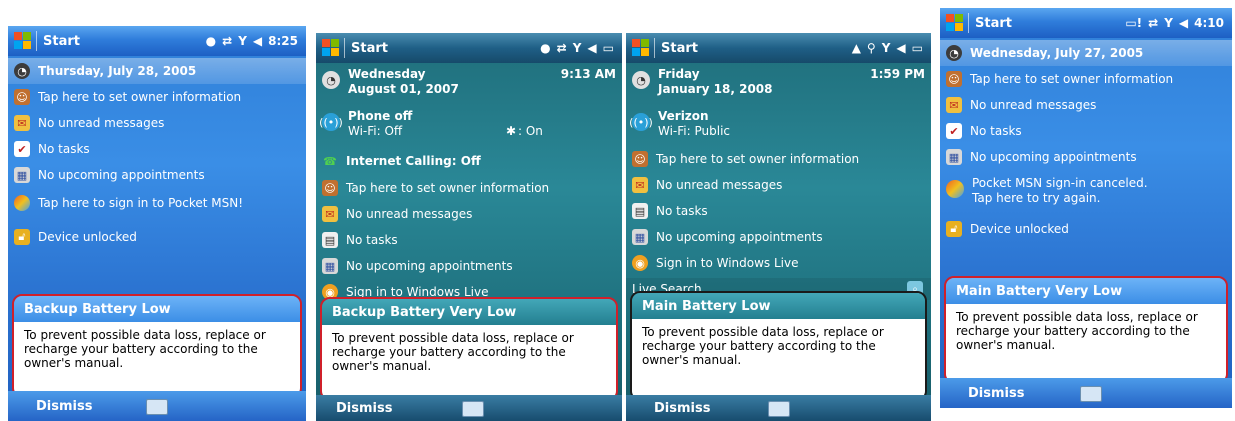 This screenshot has width=1235, height=421. Describe the element at coordinates (22, 237) in the screenshot. I see `unlock-icon: 🔓︎` at that location.